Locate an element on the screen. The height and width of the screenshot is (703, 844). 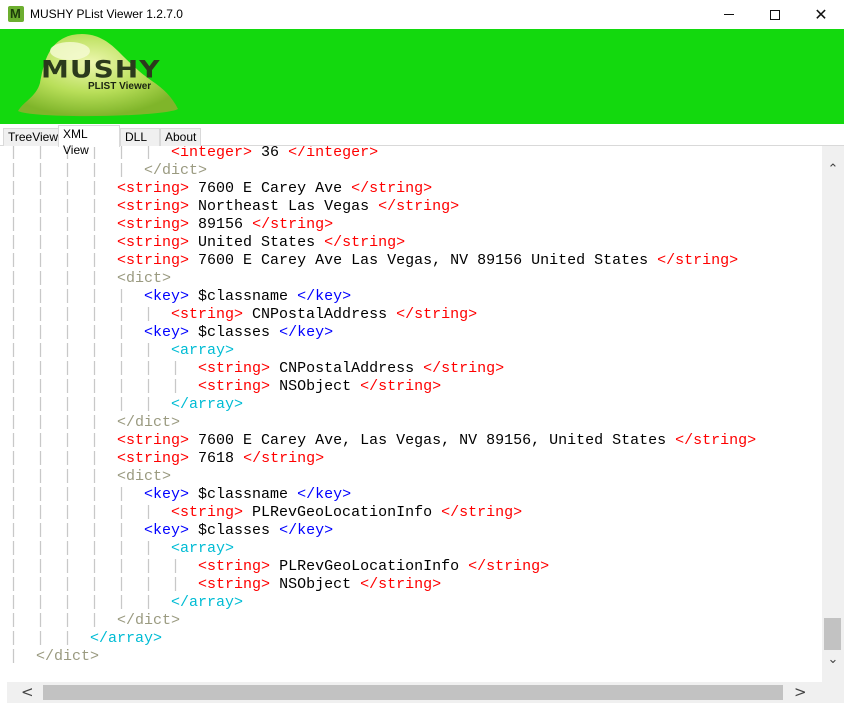
xml-line: | | | | | <key> $classname </key> is located at coordinates (411, 495).